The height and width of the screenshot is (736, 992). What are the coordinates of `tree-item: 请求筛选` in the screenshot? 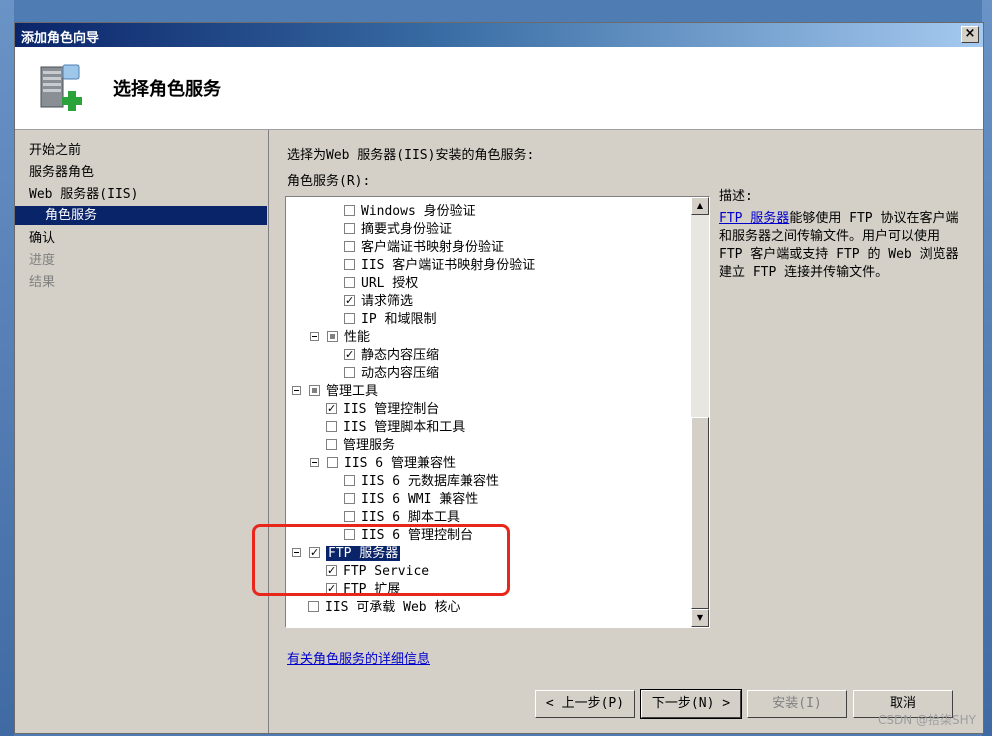 It's located at (378, 301).